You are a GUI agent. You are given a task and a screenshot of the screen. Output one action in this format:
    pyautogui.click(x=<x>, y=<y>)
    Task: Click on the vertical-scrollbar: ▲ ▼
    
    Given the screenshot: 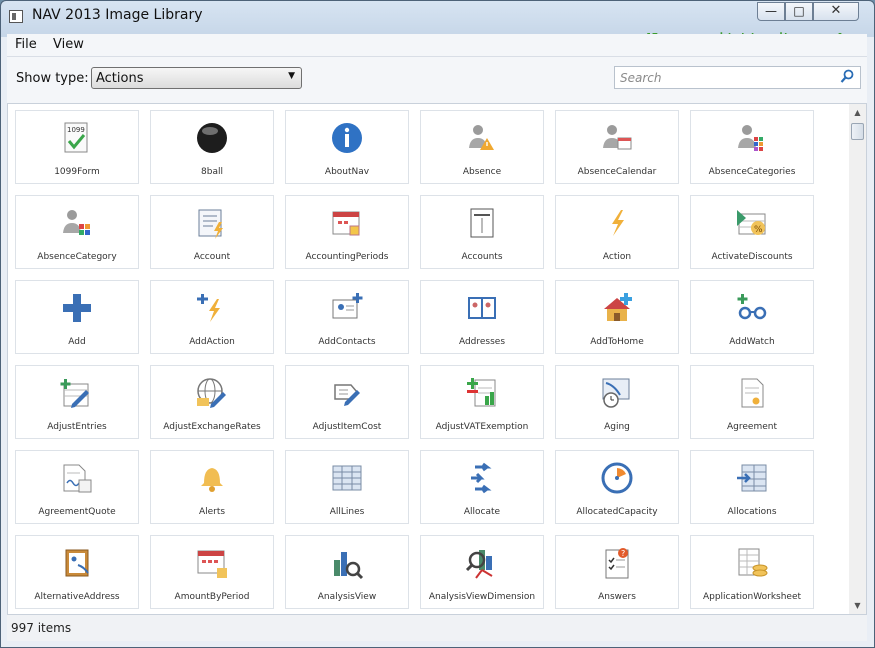 What is the action you would take?
    pyautogui.click(x=857, y=359)
    